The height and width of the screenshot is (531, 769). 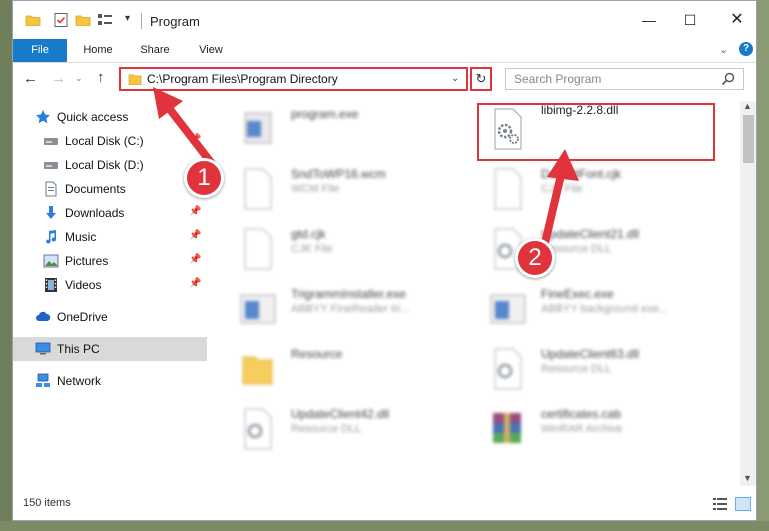 What do you see at coordinates (204, 178) in the screenshot?
I see `callout-badge-1: 1` at bounding box center [204, 178].